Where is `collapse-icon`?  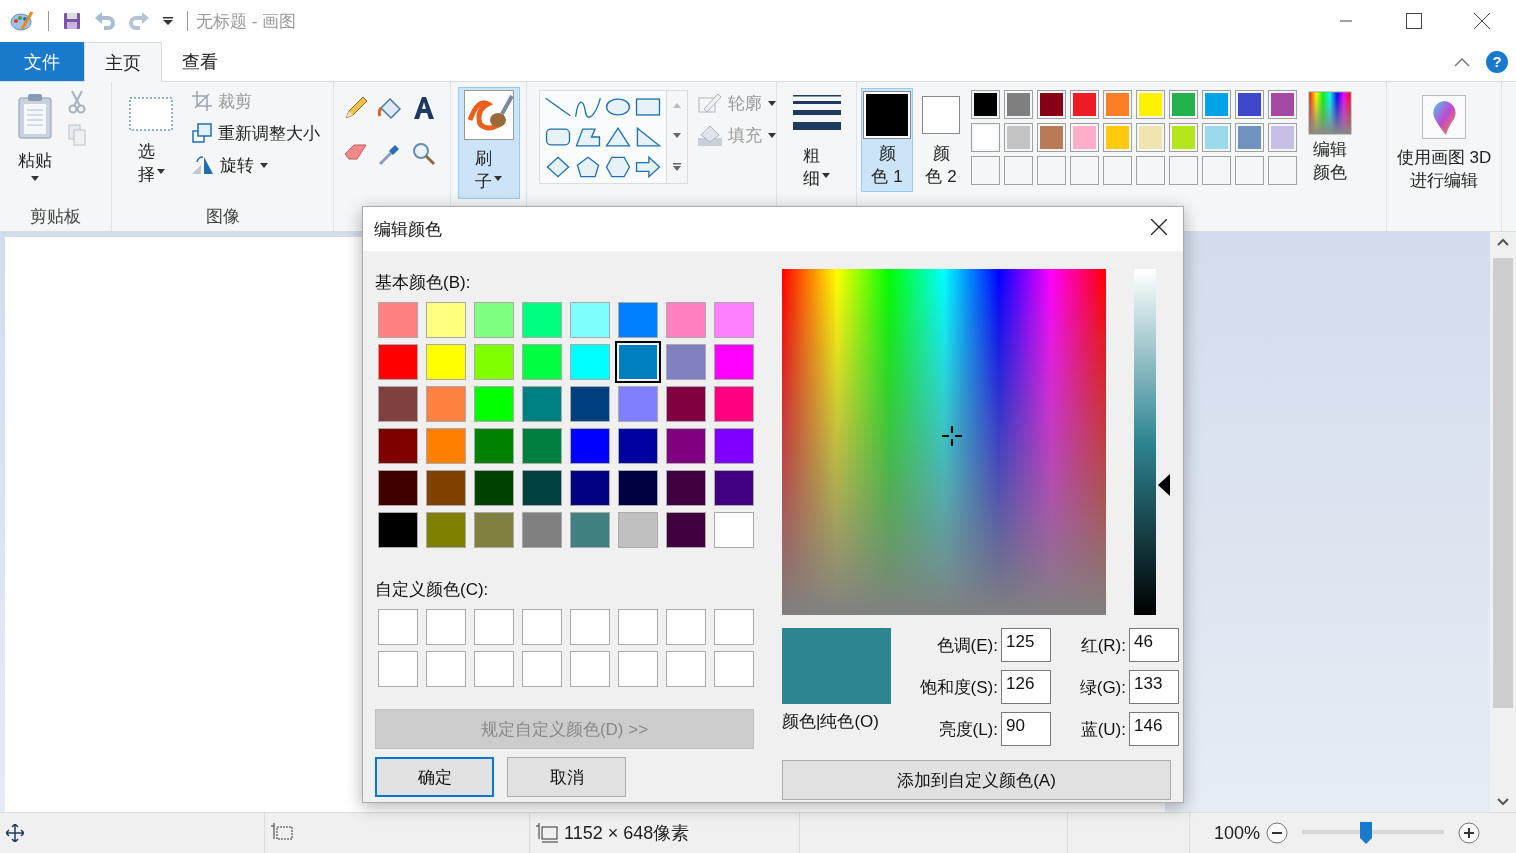
collapse-icon is located at coordinates (1462, 61).